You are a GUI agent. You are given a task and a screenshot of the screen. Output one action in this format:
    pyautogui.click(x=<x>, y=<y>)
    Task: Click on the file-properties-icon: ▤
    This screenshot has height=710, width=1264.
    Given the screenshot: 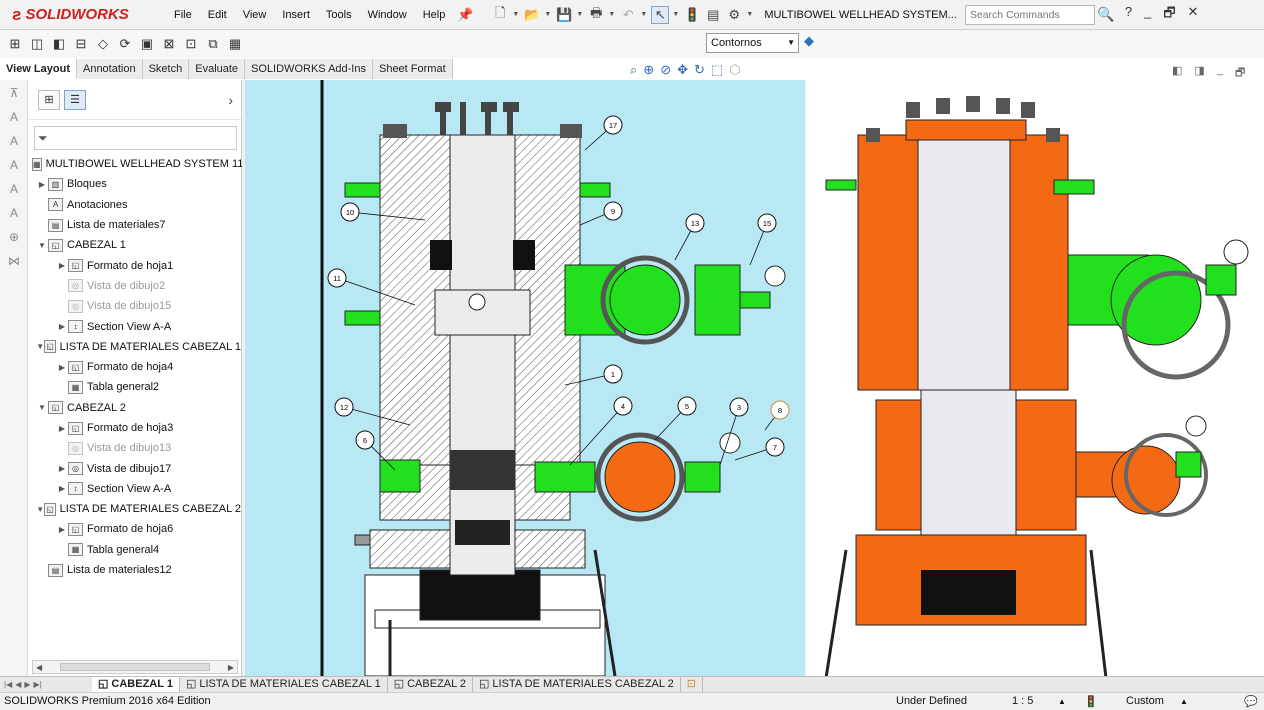 What is the action you would take?
    pyautogui.click(x=713, y=15)
    